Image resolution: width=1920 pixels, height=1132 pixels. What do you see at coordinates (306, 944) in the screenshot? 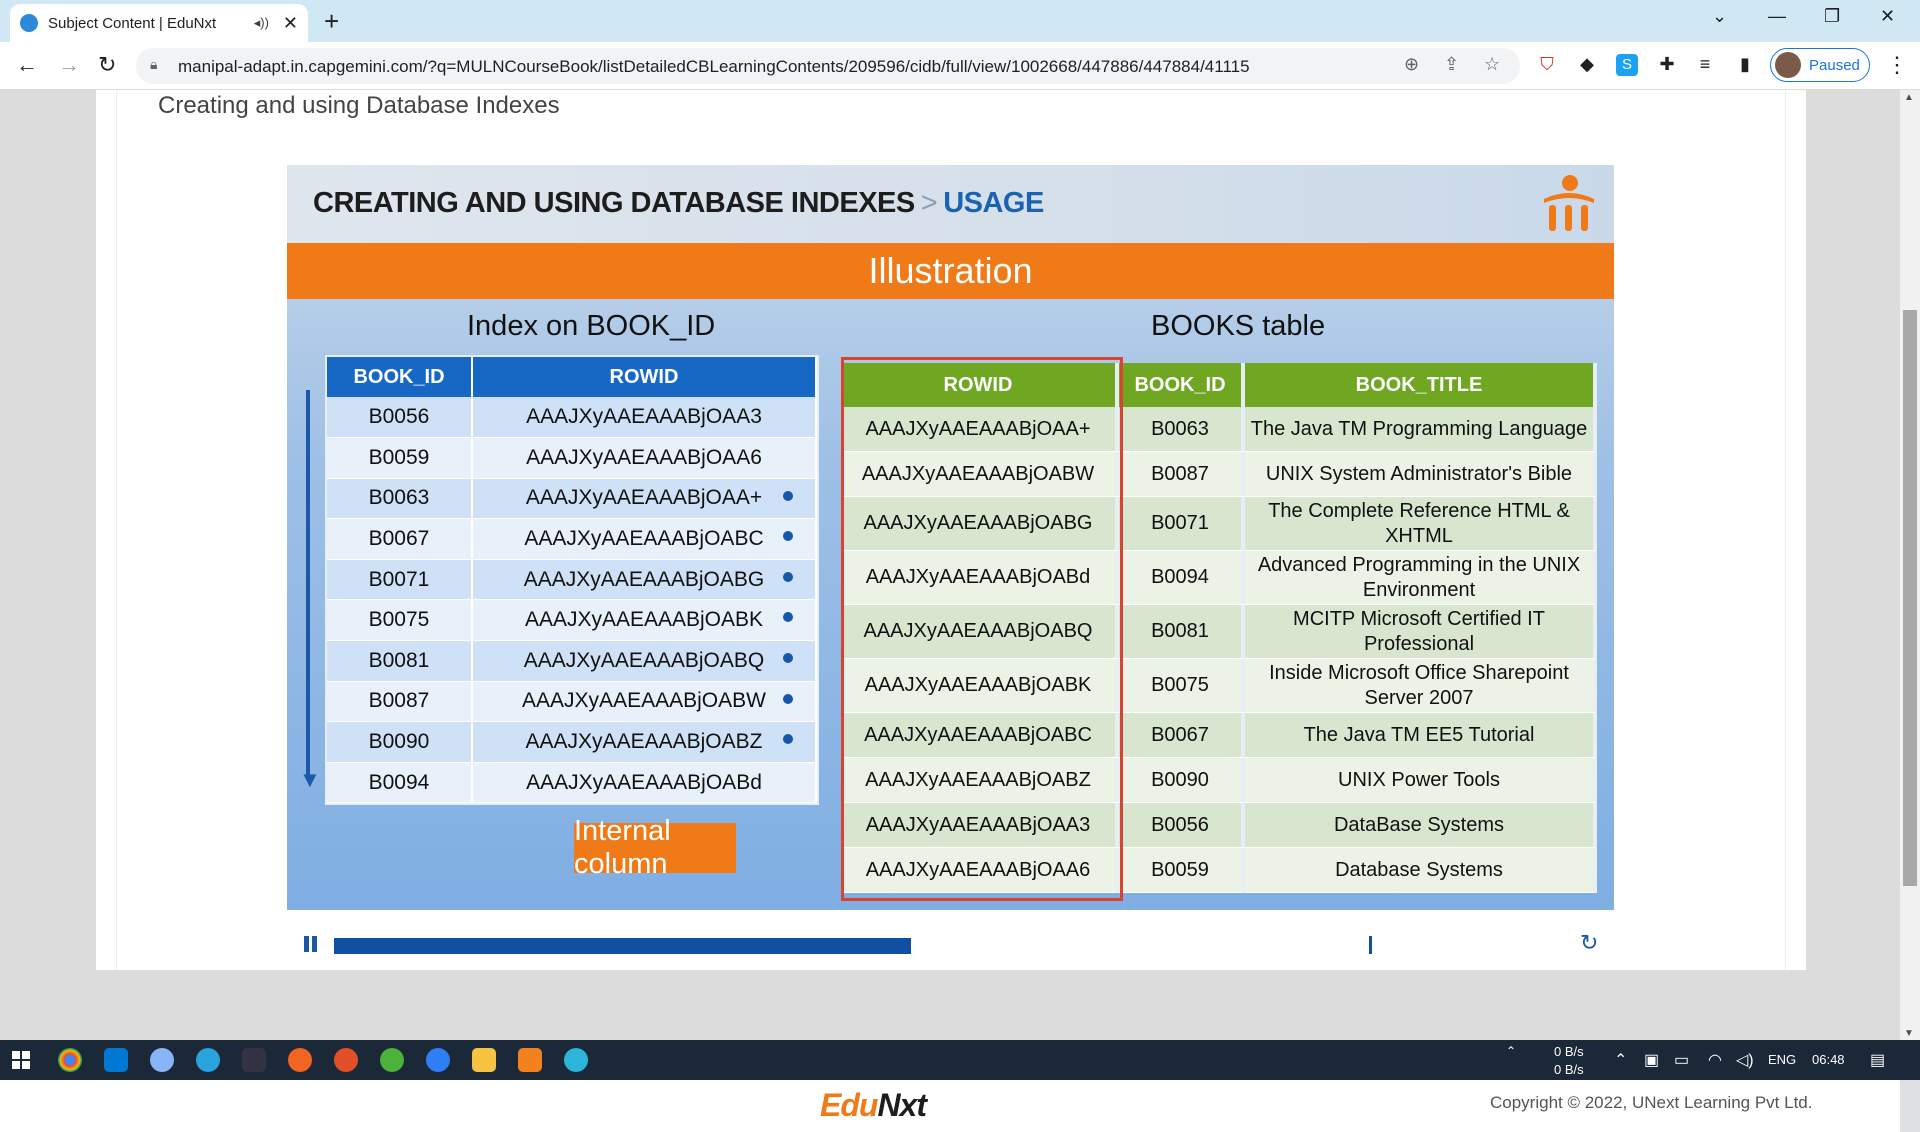
I see `pause-bar-left` at bounding box center [306, 944].